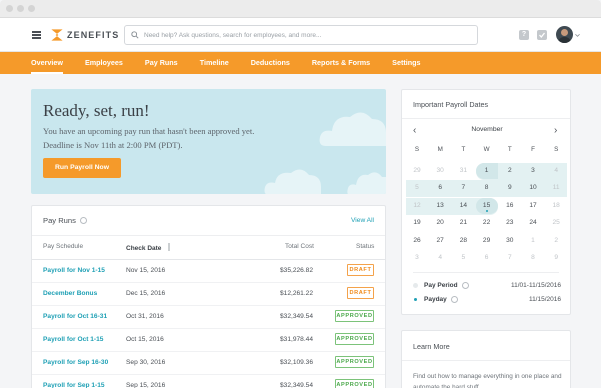 This screenshot has height=388, width=601. What do you see at coordinates (577, 35) in the screenshot?
I see `chevron-down-icon` at bounding box center [577, 35].